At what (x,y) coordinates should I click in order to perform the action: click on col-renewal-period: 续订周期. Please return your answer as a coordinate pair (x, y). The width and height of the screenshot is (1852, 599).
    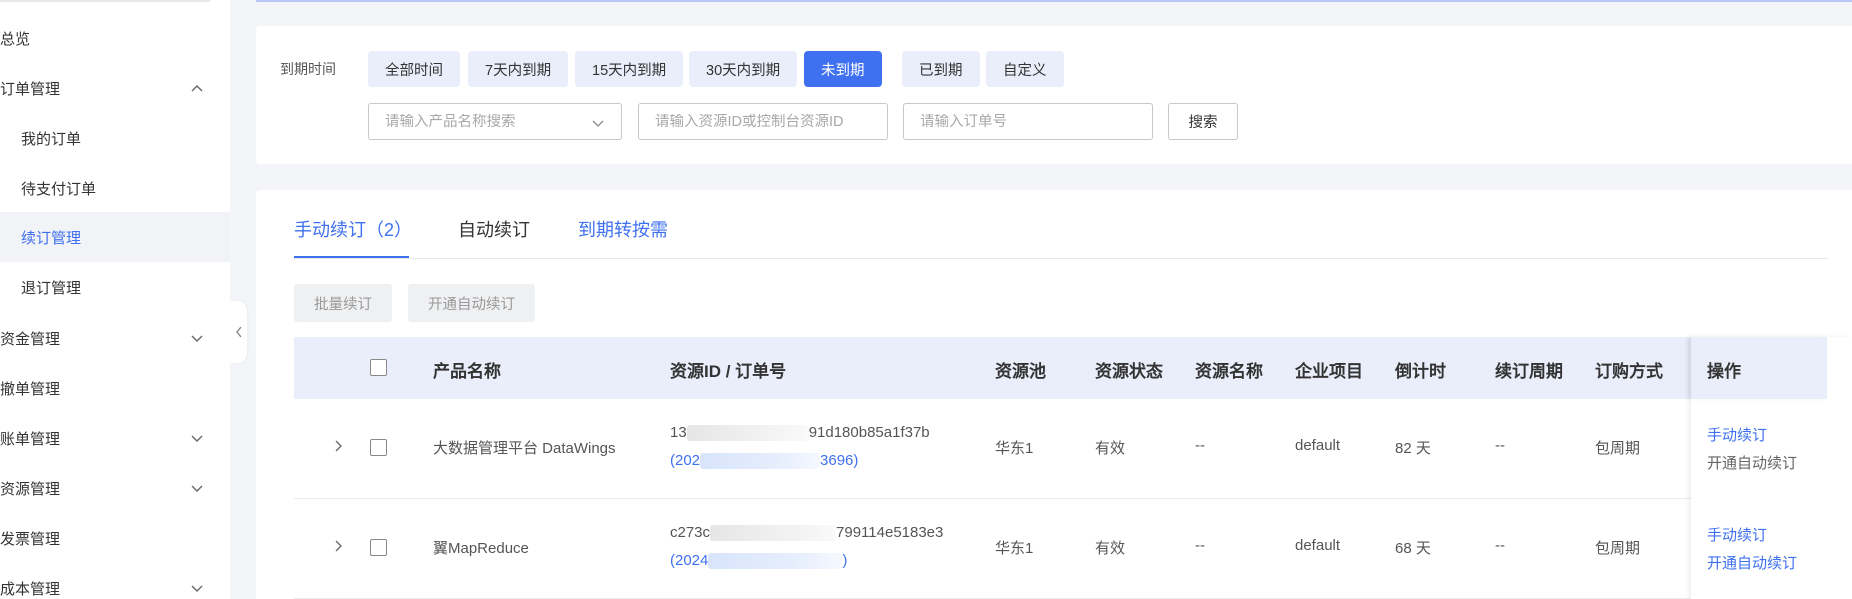
    Looking at the image, I should click on (1529, 371).